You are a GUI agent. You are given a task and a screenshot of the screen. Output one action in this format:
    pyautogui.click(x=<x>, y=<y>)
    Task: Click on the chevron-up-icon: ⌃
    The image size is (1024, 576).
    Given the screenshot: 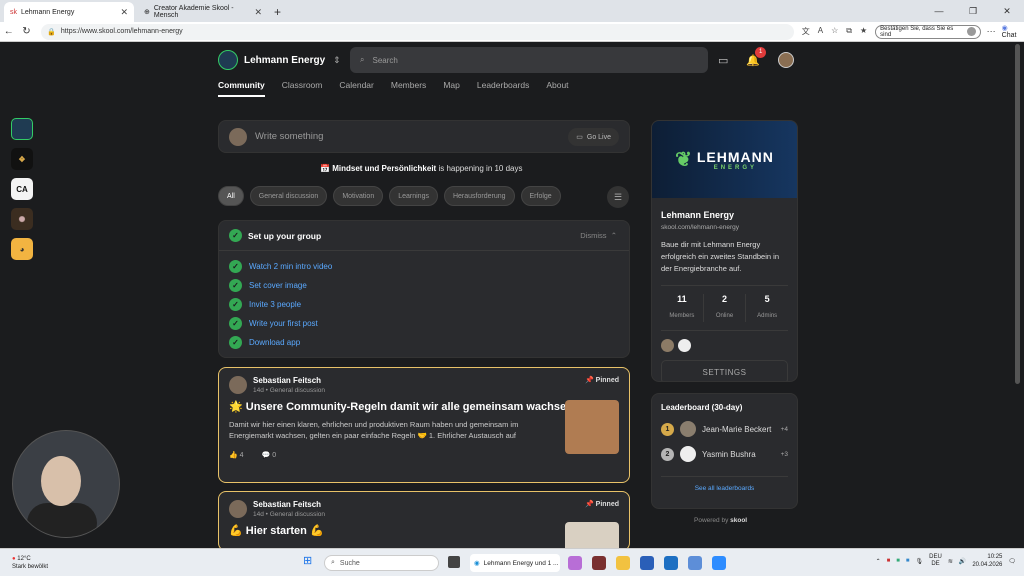 What is the action you would take?
    pyautogui.click(x=878, y=561)
    